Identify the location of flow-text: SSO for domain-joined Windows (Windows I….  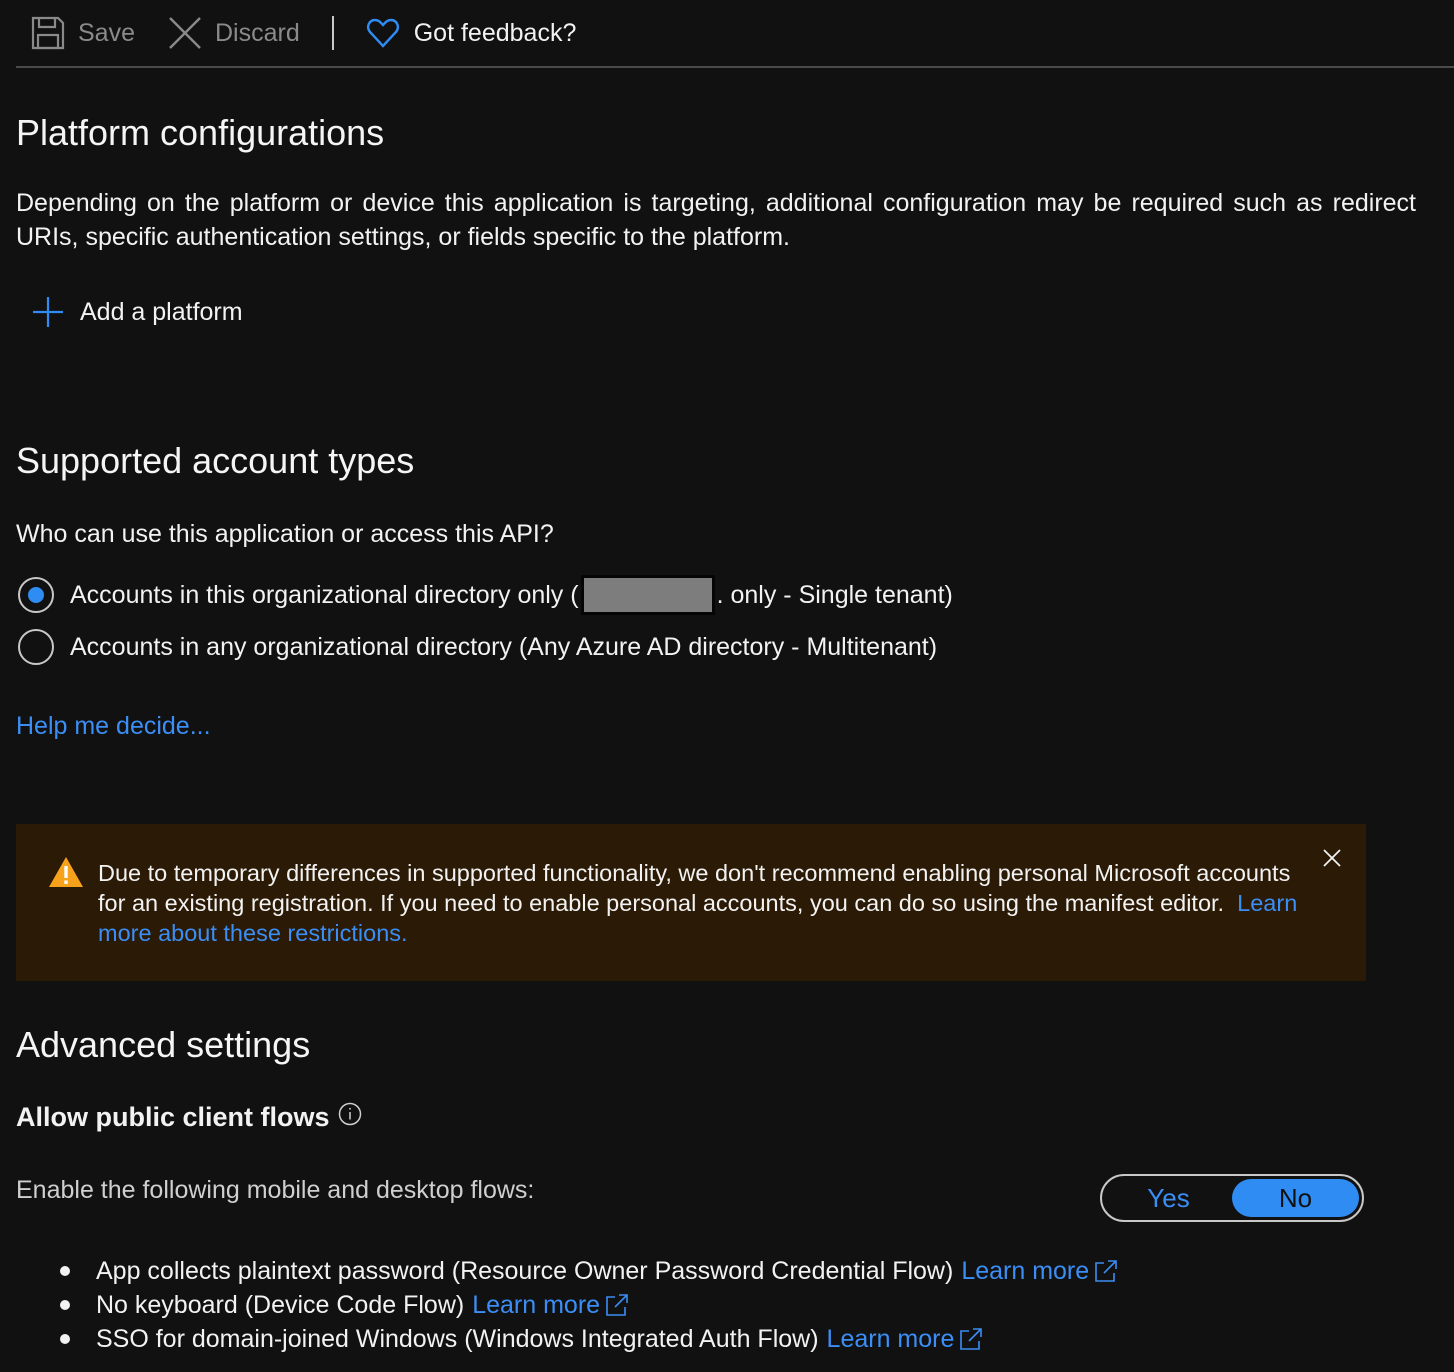
(457, 1339).